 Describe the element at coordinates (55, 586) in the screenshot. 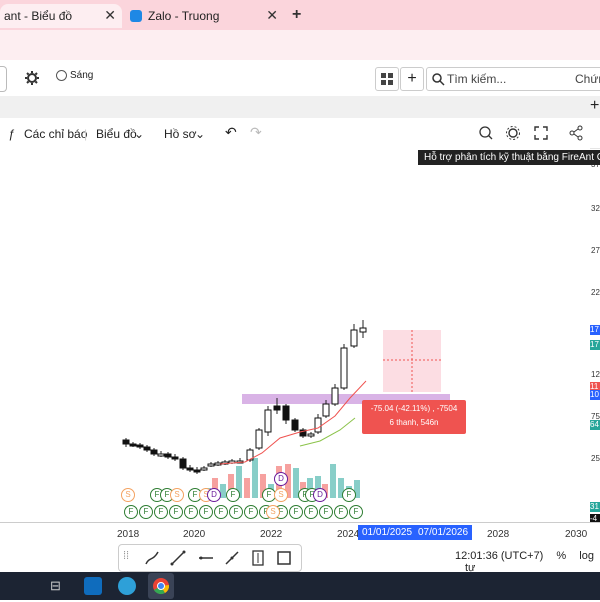

I see `task-view-icon: ⊟` at that location.